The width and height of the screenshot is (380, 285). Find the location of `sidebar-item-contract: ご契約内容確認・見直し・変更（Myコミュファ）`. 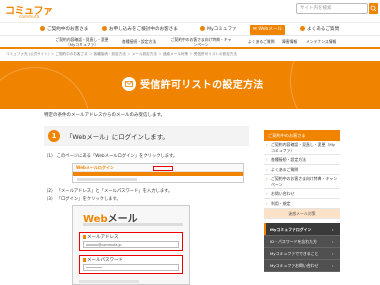

sidebar-item-contract: ご契約内容確認・見直し・変更（Myコミュファ） is located at coordinates (302, 148).